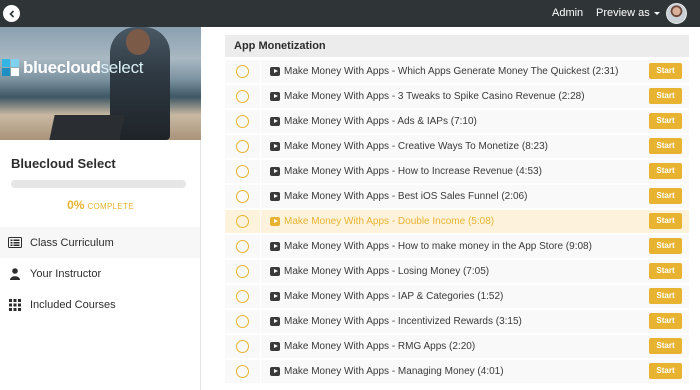 This screenshot has width=700, height=390. Describe the element at coordinates (138, 42) in the screenshot. I see `hero-person-head` at that location.